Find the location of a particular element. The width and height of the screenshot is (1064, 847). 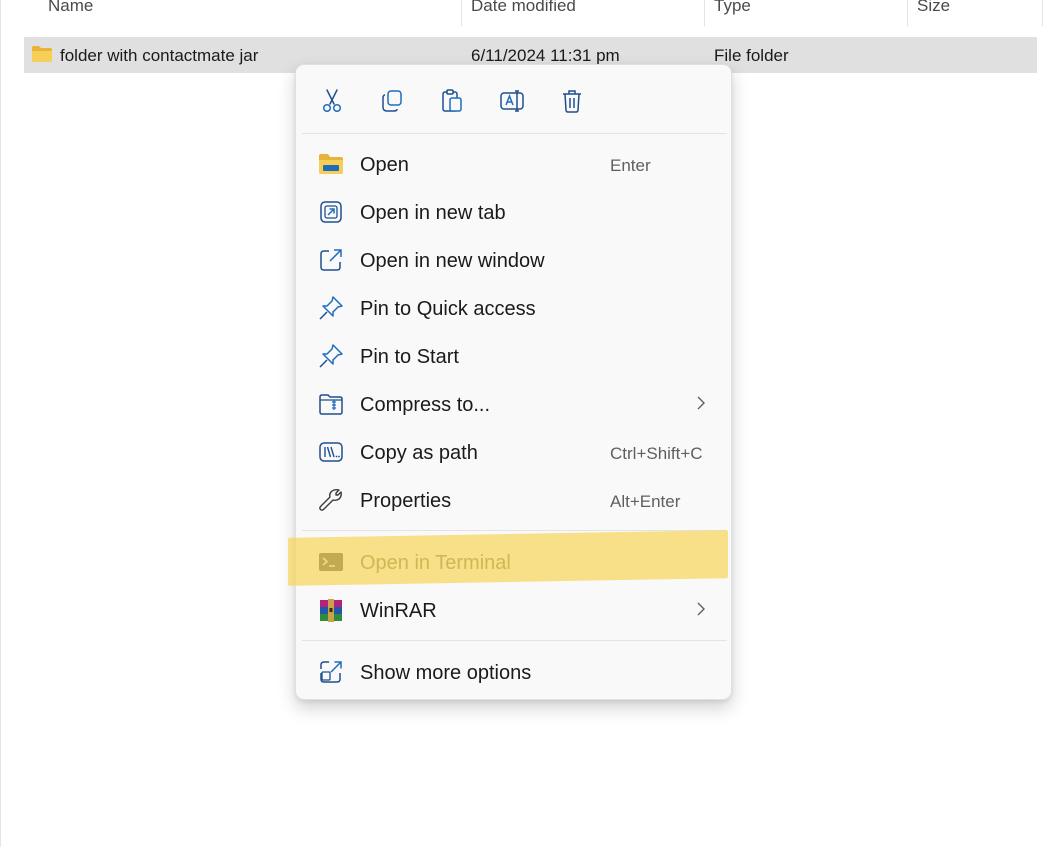

menu-item-pin-quick-access: Pin to Quick access is located at coordinates (513, 308).